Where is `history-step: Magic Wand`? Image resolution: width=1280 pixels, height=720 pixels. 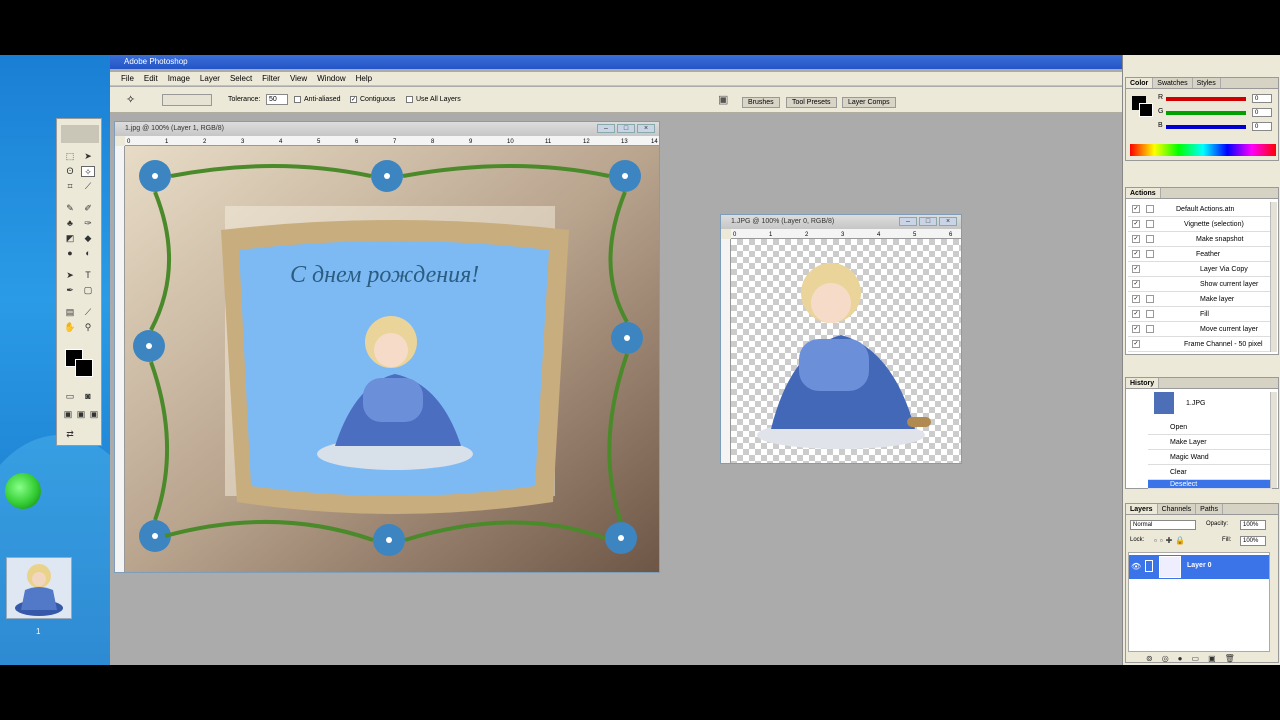
history-step: Magic Wand is located at coordinates (1189, 457).